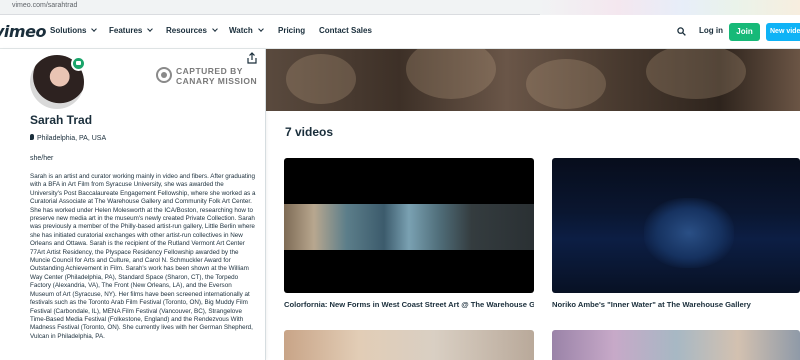 The image size is (800, 360). Describe the element at coordinates (670, 7) in the screenshot. I see `toolbar-background` at that location.